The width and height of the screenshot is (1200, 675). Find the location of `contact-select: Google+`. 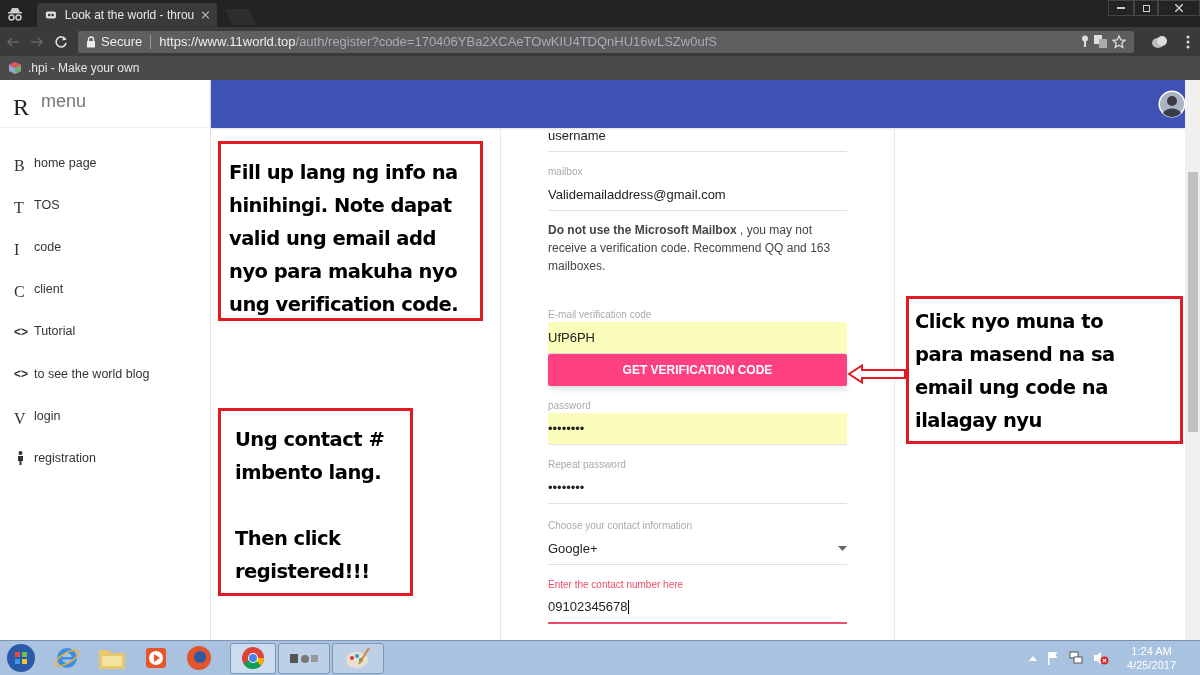

contact-select: Google+ is located at coordinates (697, 549).